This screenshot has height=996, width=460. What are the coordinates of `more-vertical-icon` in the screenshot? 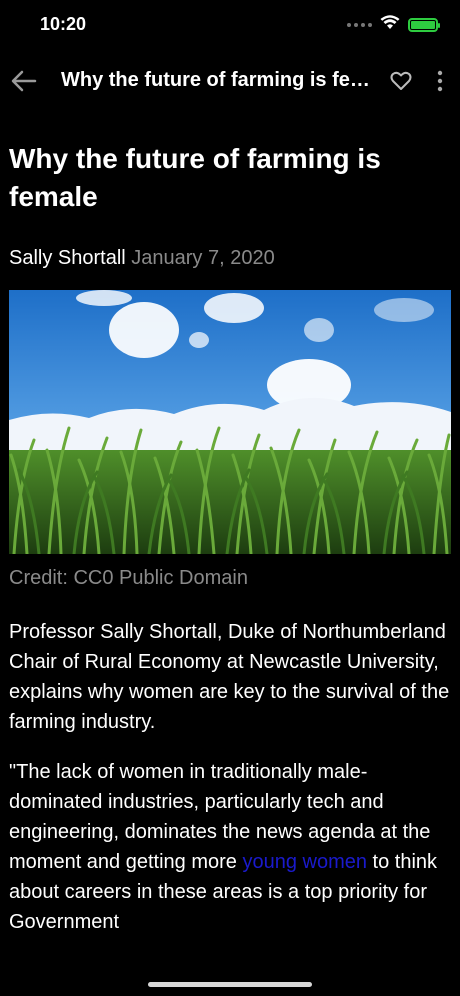 It's located at (440, 81).